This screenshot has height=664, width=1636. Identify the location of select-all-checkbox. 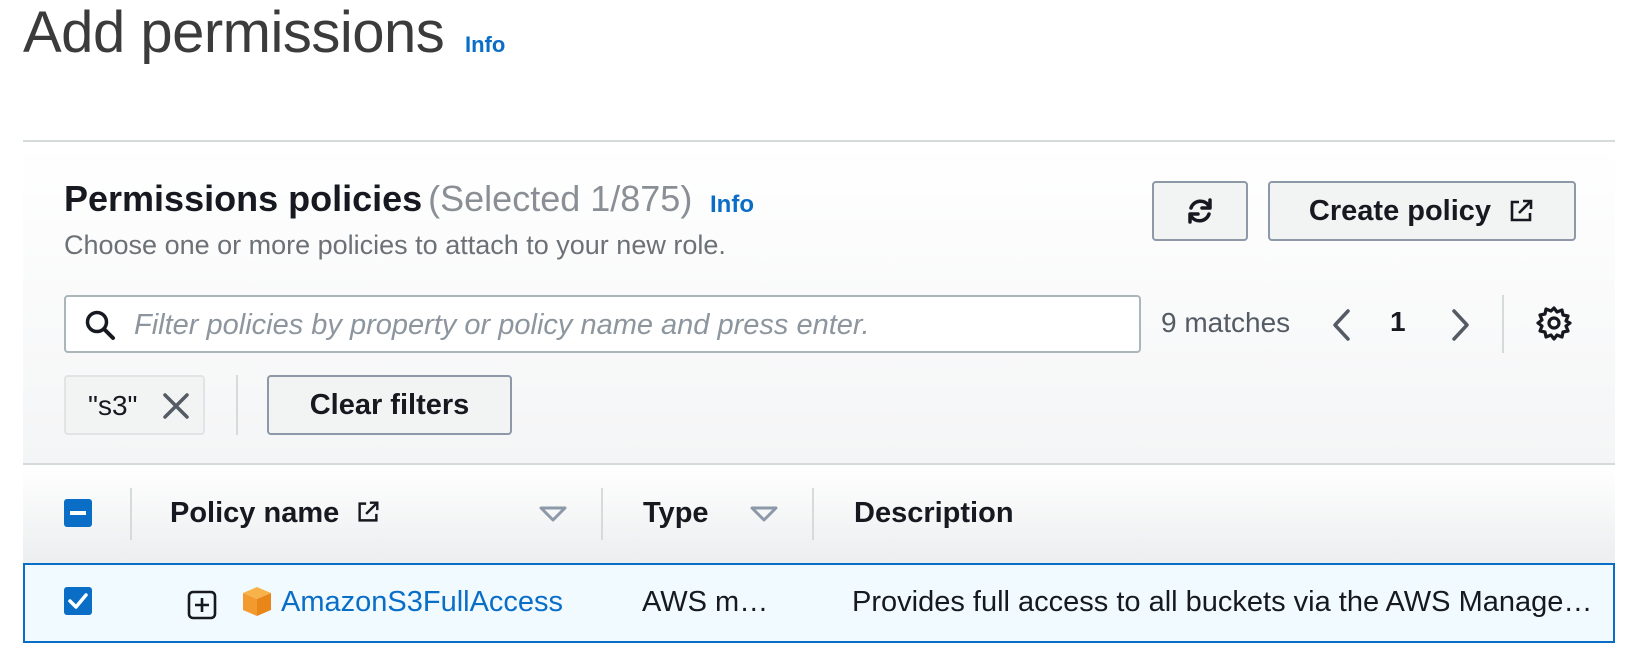
(78, 513).